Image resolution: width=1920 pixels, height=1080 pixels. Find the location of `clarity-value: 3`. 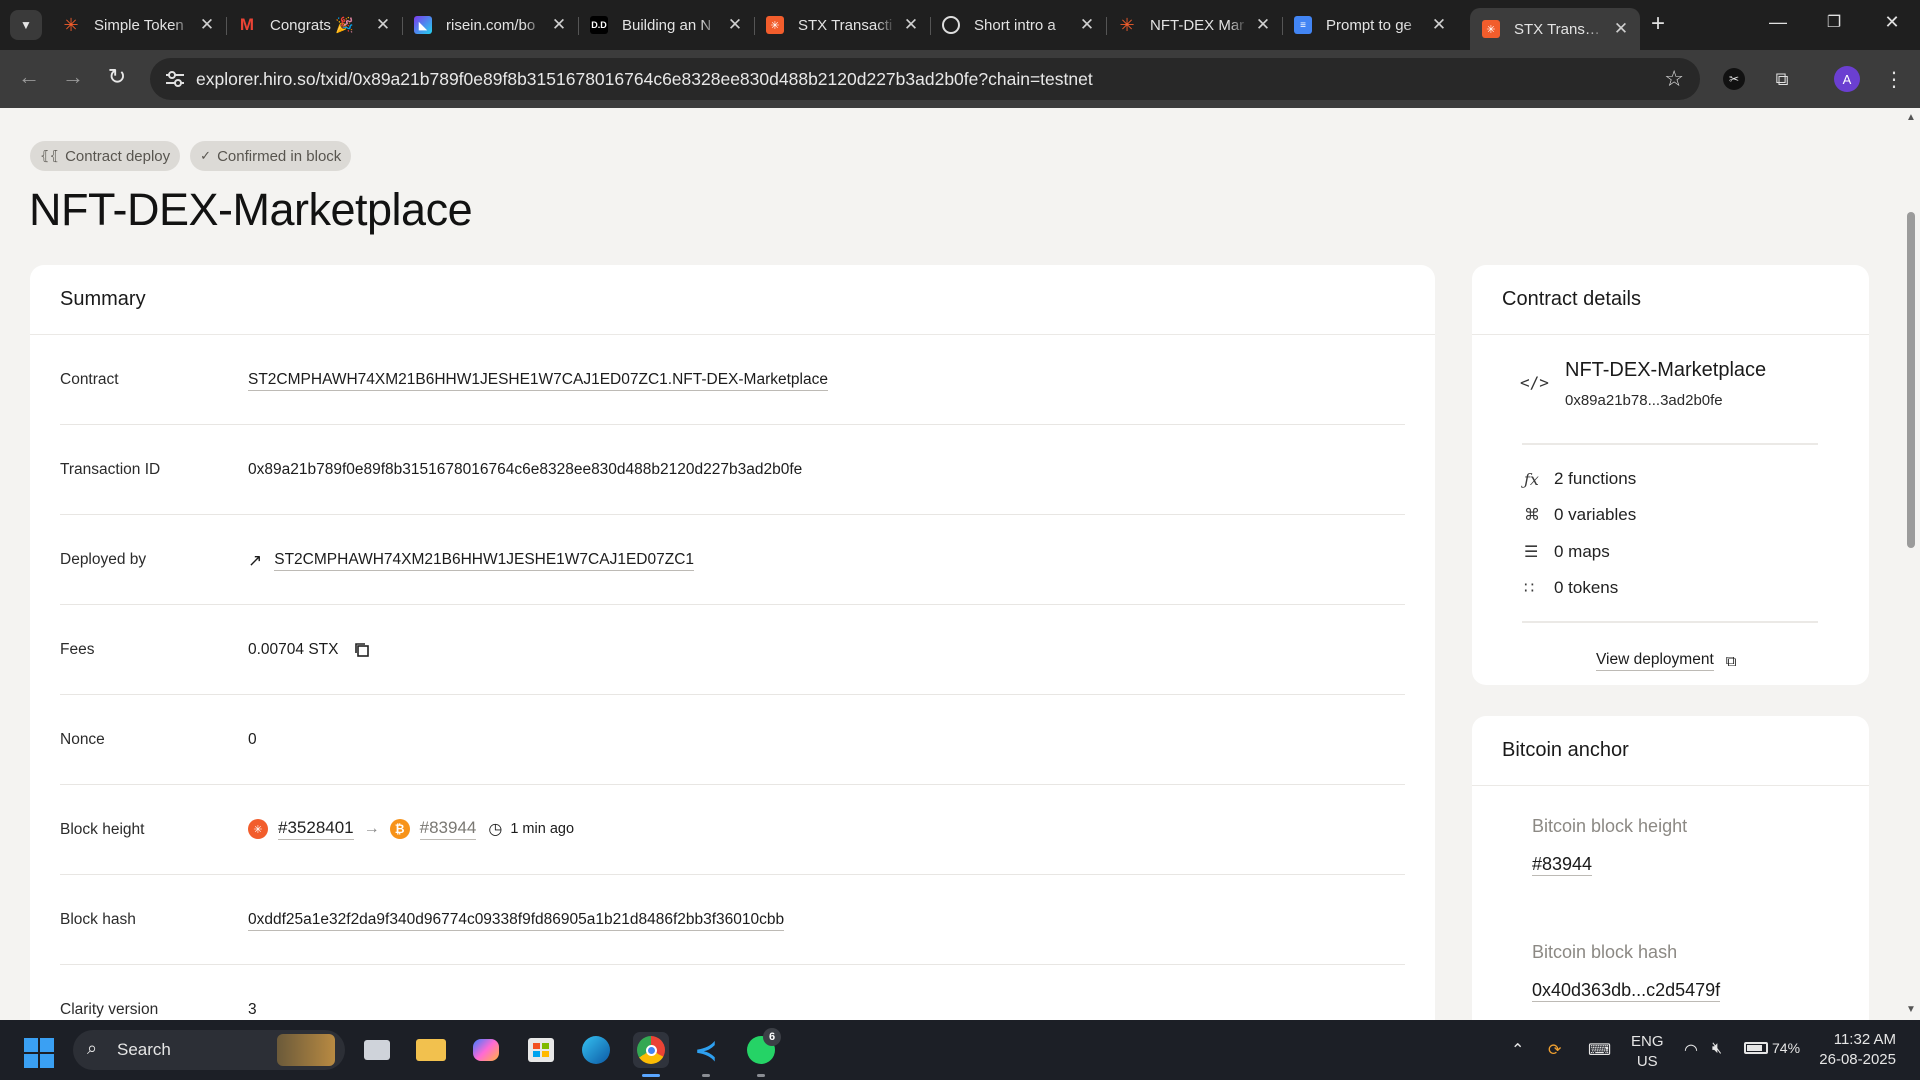

clarity-value: 3 is located at coordinates (252, 1009).